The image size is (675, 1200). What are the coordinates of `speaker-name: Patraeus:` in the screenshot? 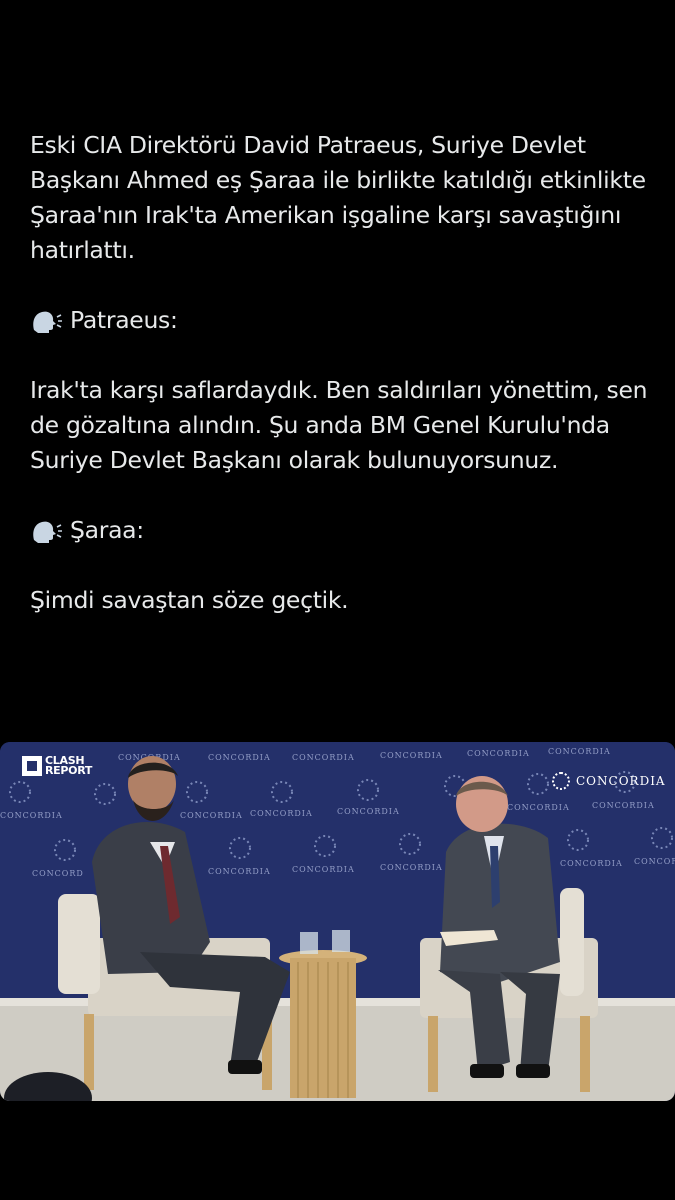 It's located at (124, 320).